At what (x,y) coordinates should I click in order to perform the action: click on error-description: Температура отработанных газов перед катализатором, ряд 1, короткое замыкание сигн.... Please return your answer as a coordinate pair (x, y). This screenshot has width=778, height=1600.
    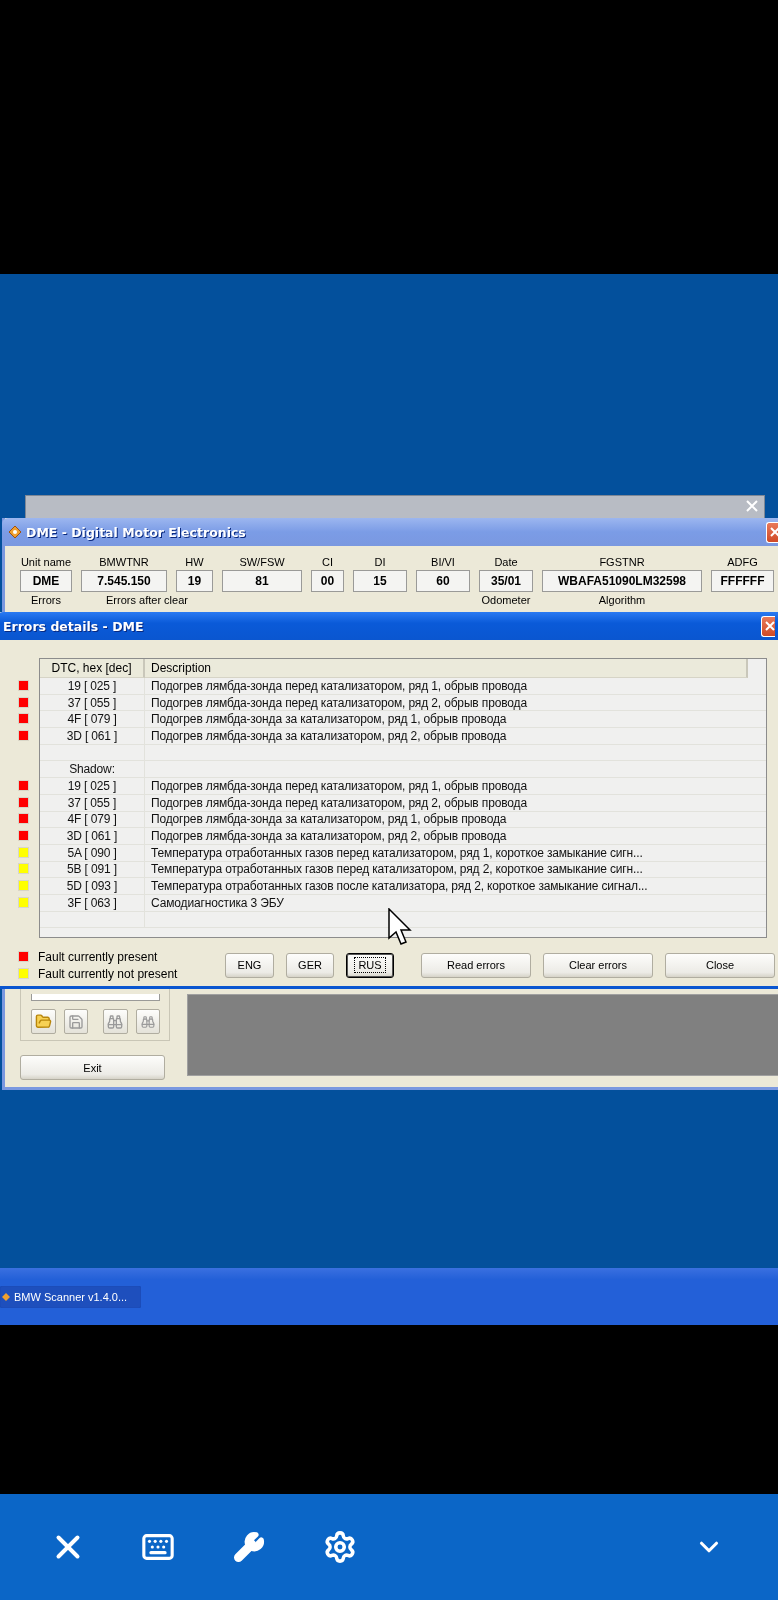
    Looking at the image, I should click on (397, 852).